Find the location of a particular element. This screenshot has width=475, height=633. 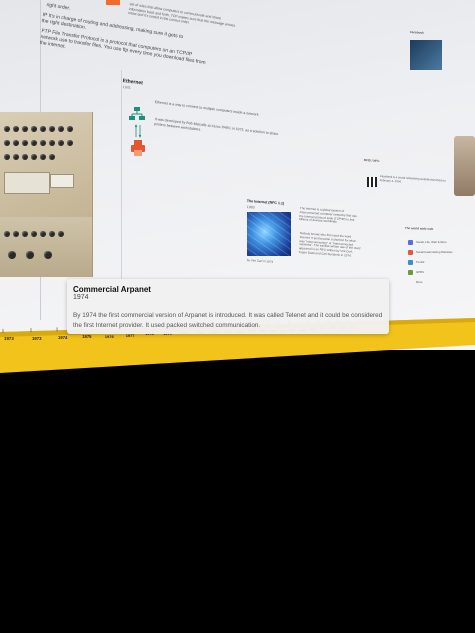

timeline-year-label: 1974 is located at coordinates (62, 337).